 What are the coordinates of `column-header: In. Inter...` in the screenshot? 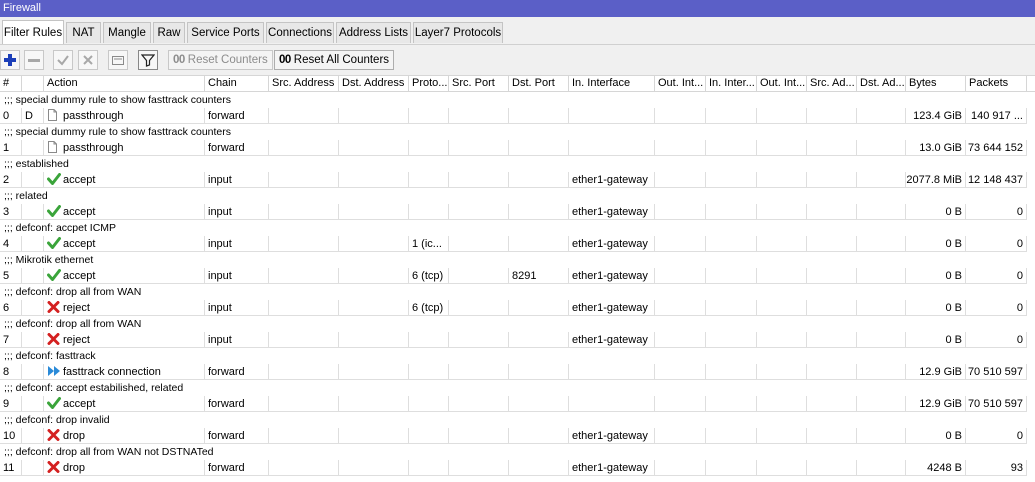 It's located at (731, 83).